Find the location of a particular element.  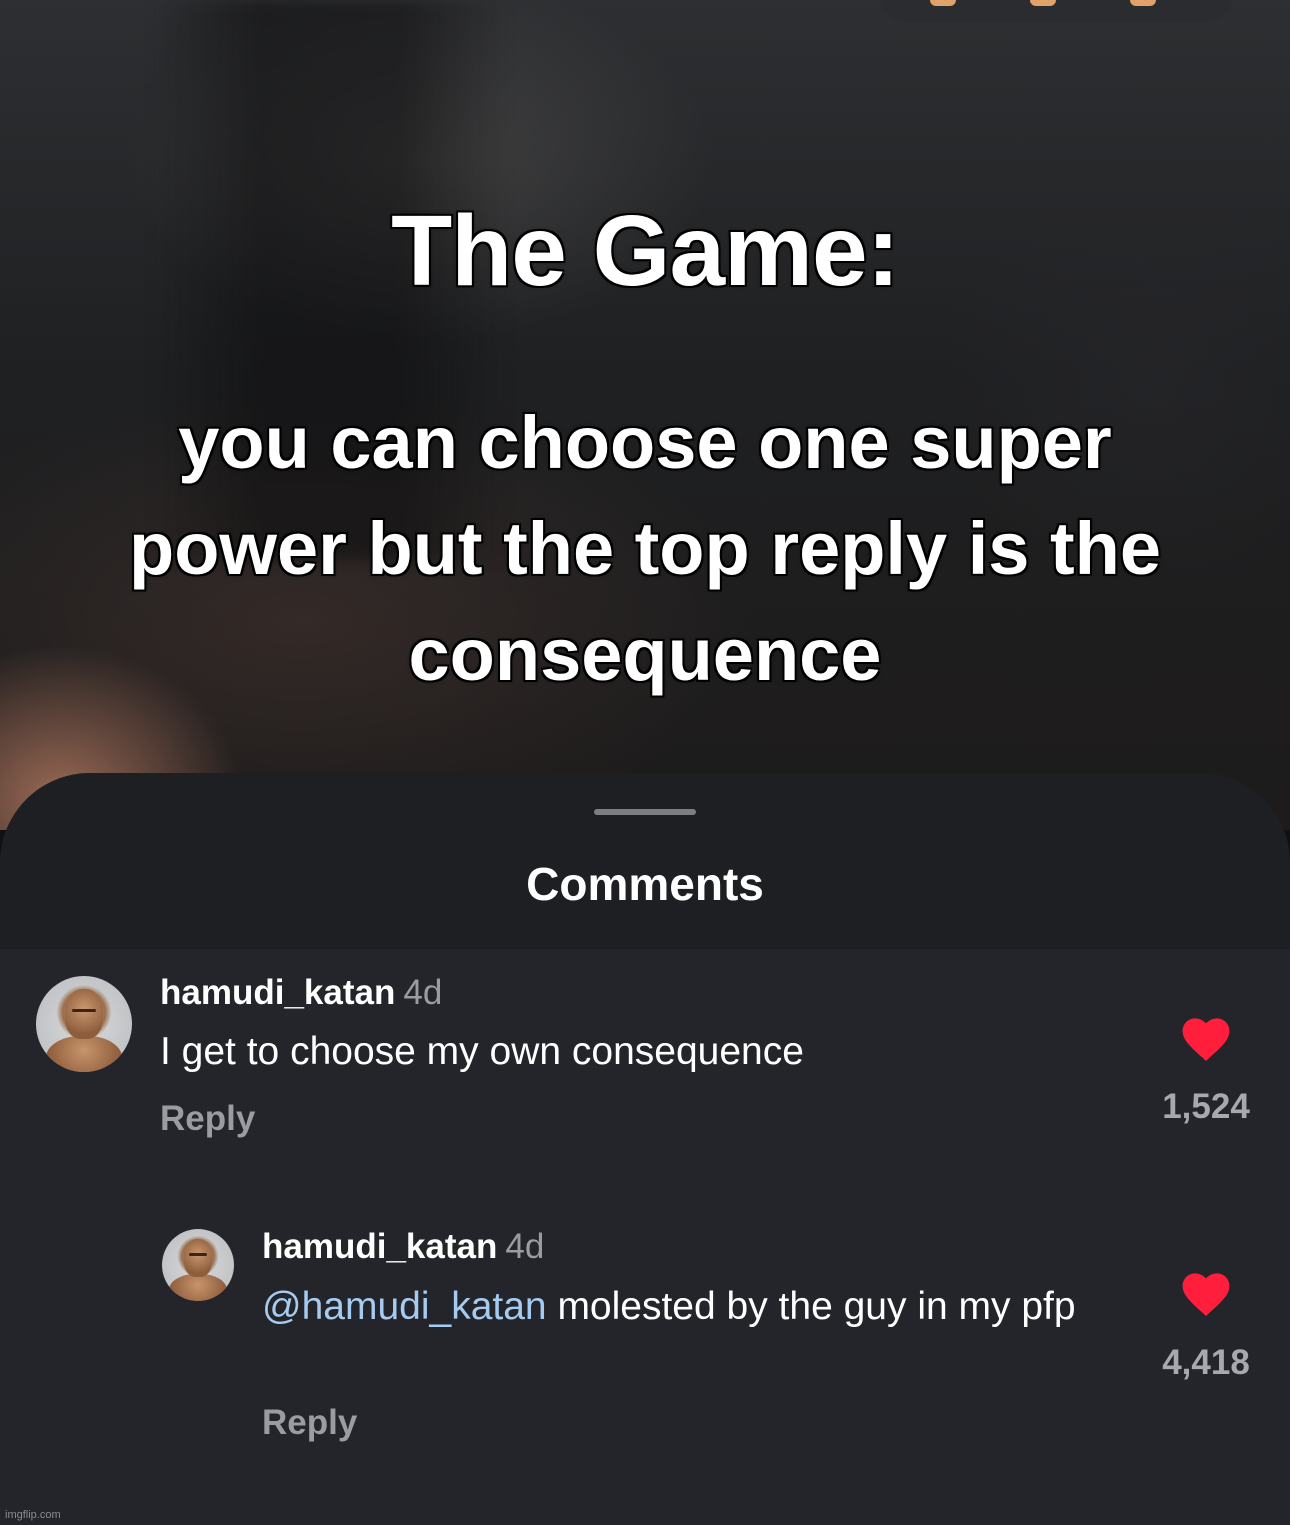

comment-body: molested by the guy in my pfp is located at coordinates (811, 1306).